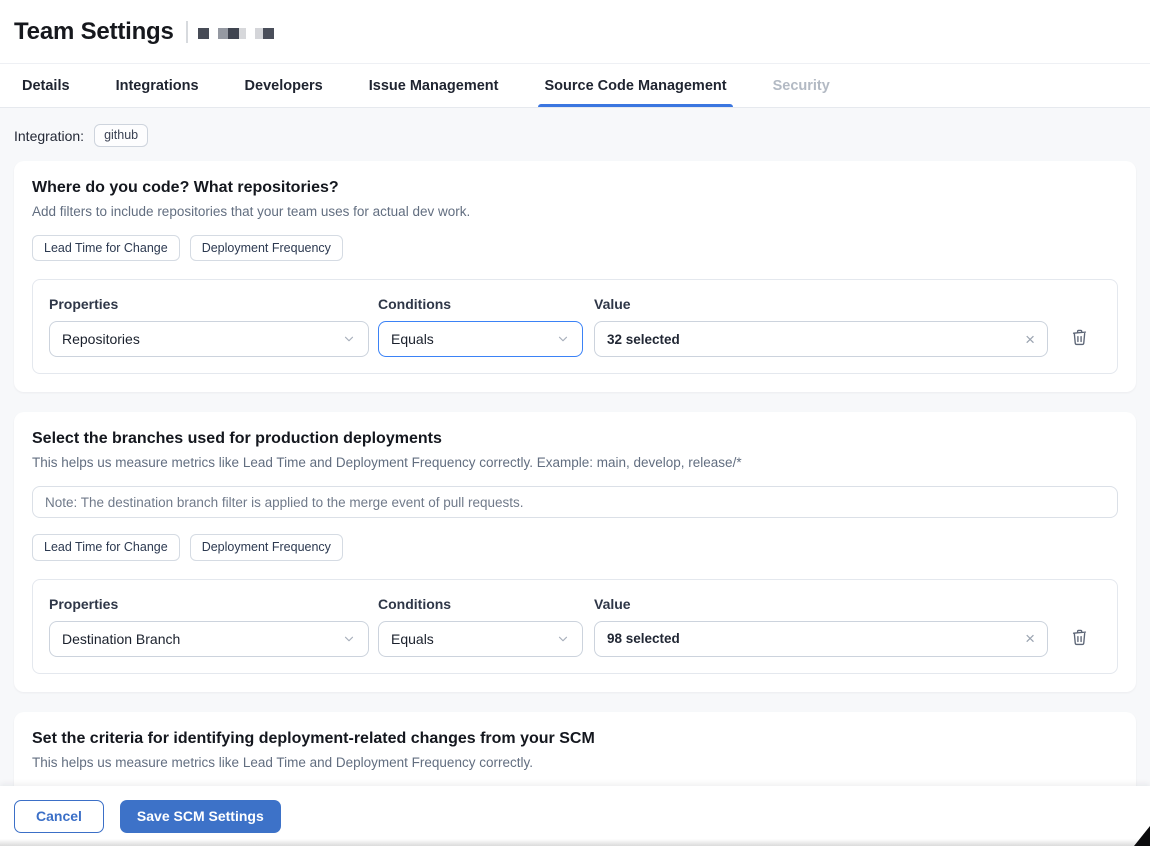 Image resolution: width=1150 pixels, height=846 pixels. What do you see at coordinates (1142, 836) in the screenshot?
I see `mouse-cursor` at bounding box center [1142, 836].